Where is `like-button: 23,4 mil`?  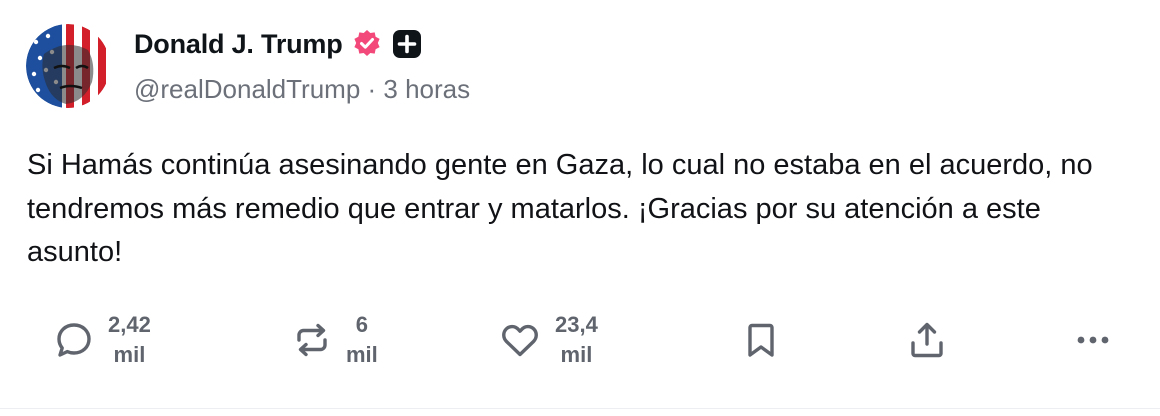
like-button: 23,4 mil is located at coordinates (548, 340).